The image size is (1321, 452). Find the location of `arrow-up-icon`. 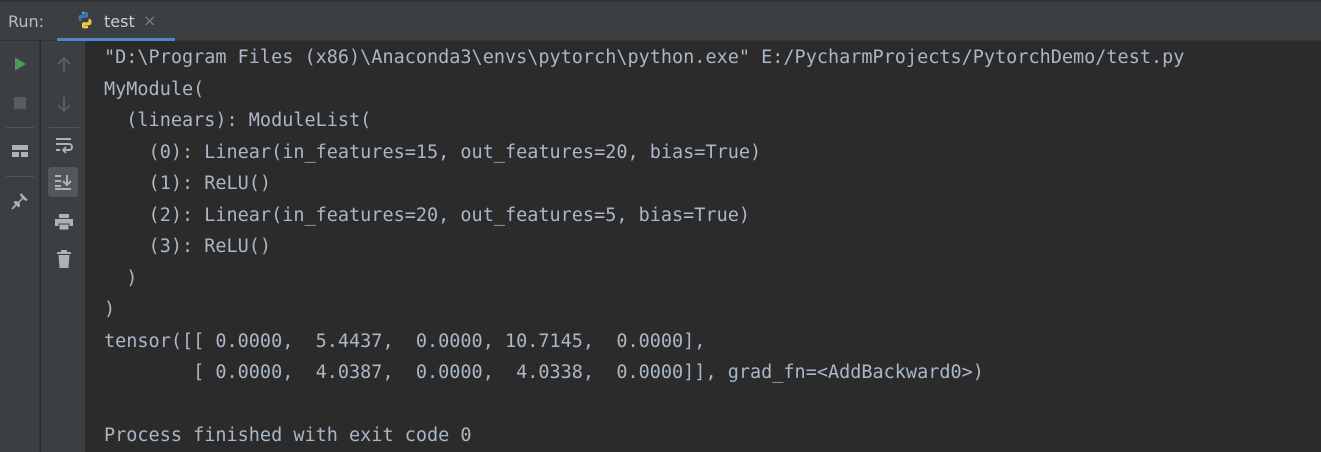

arrow-up-icon is located at coordinates (64, 65).